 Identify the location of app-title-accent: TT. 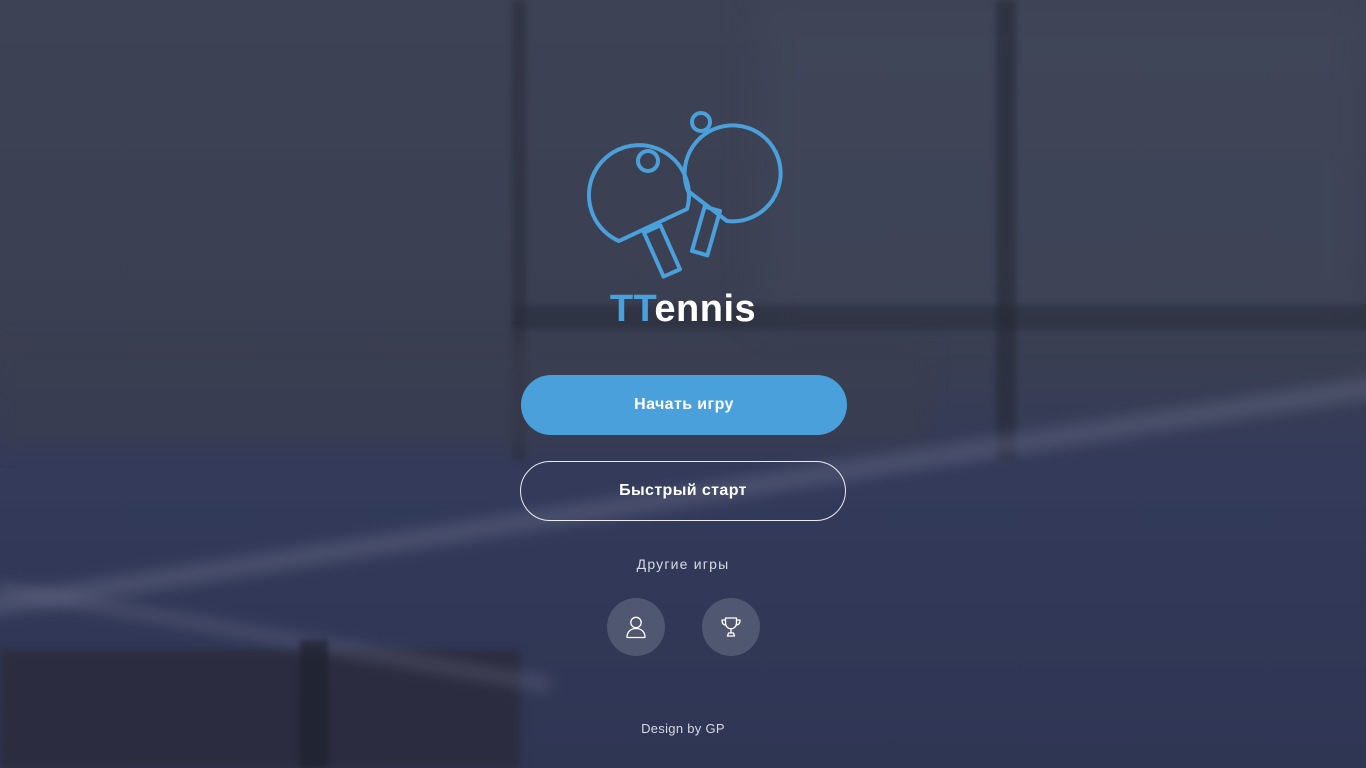
(632, 309).